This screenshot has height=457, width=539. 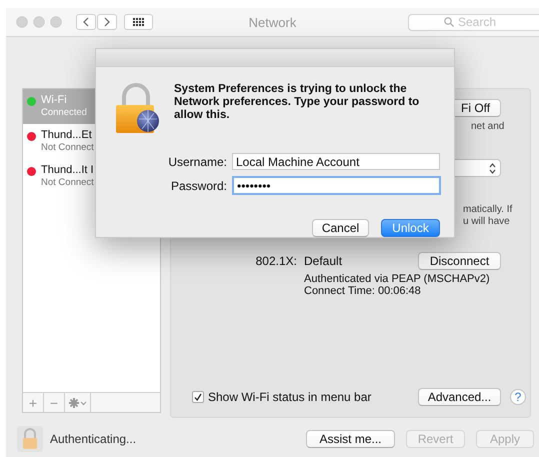 I want to click on lock-button, so click(x=30, y=439).